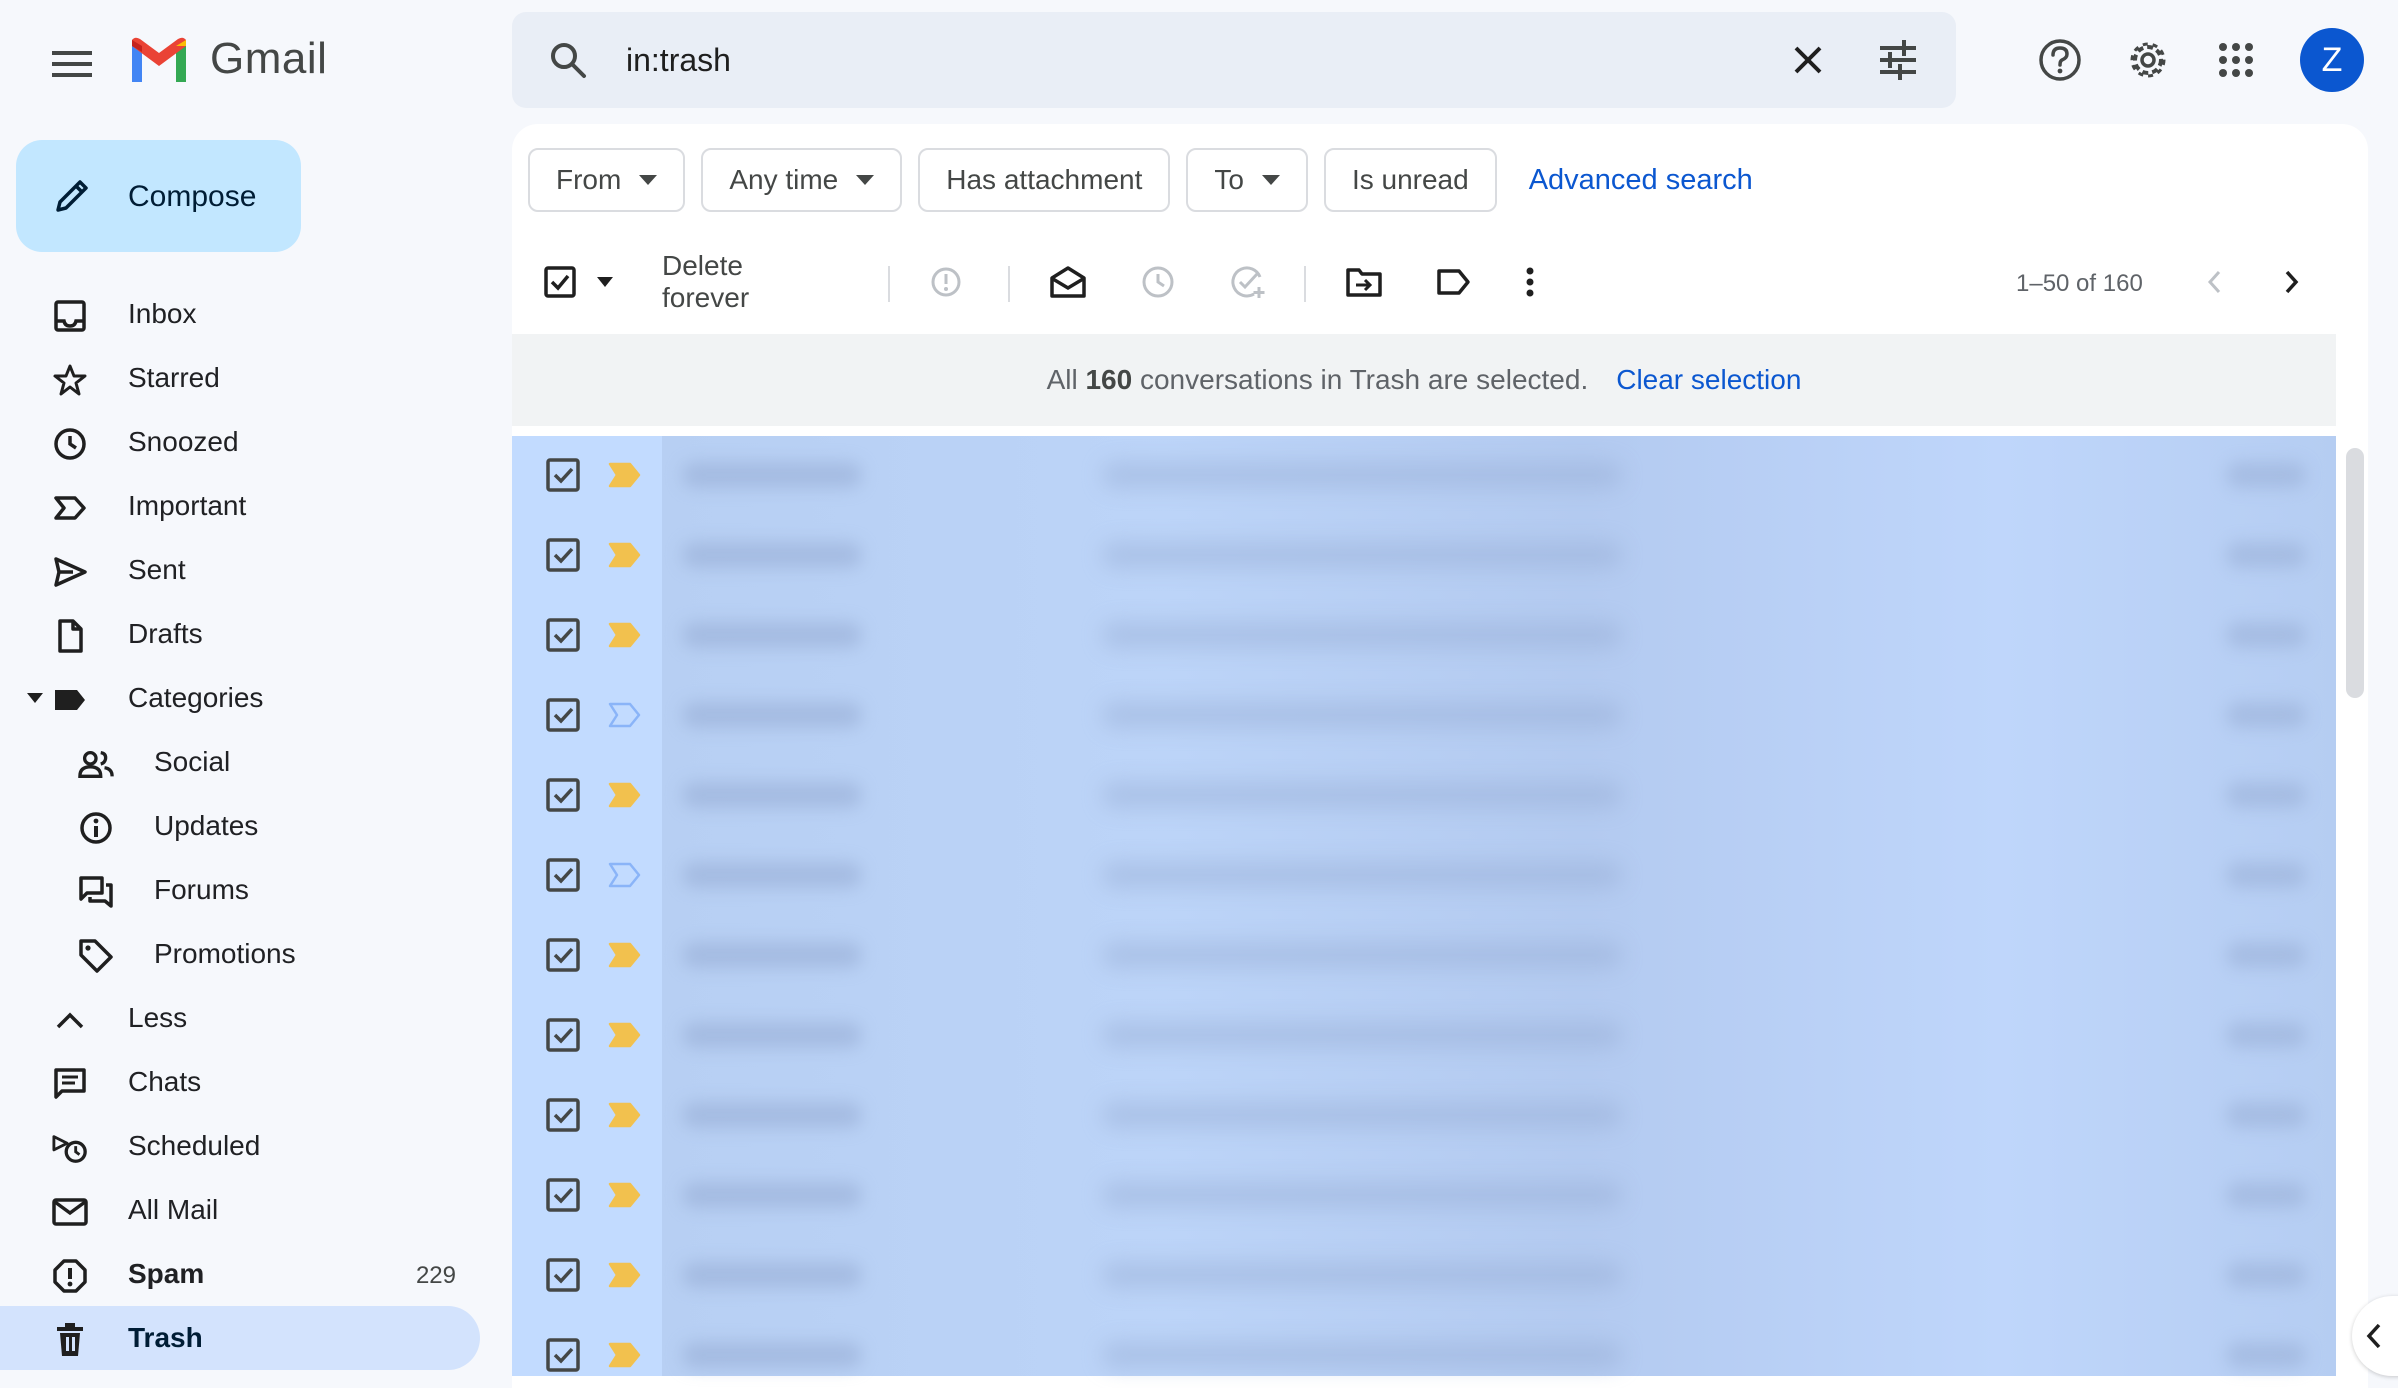  What do you see at coordinates (1044, 180) in the screenshot?
I see `filter-has-attachment: Has attachment` at bounding box center [1044, 180].